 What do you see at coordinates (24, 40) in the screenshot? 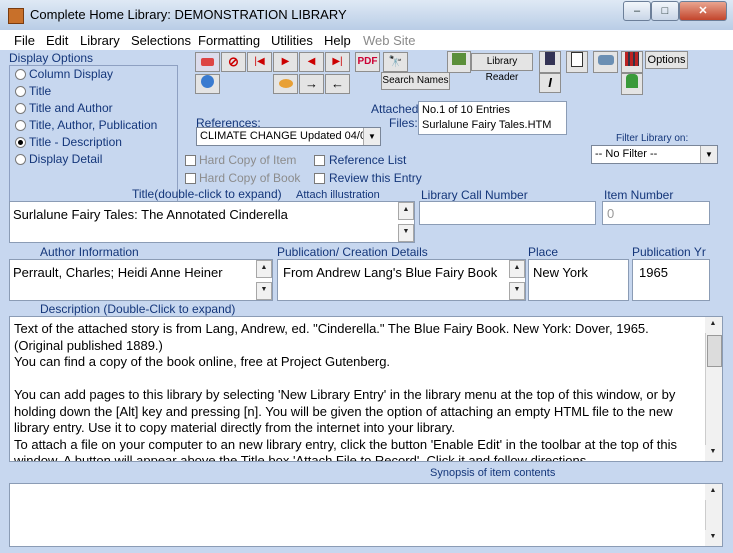
I see `menu-file: File` at bounding box center [24, 40].